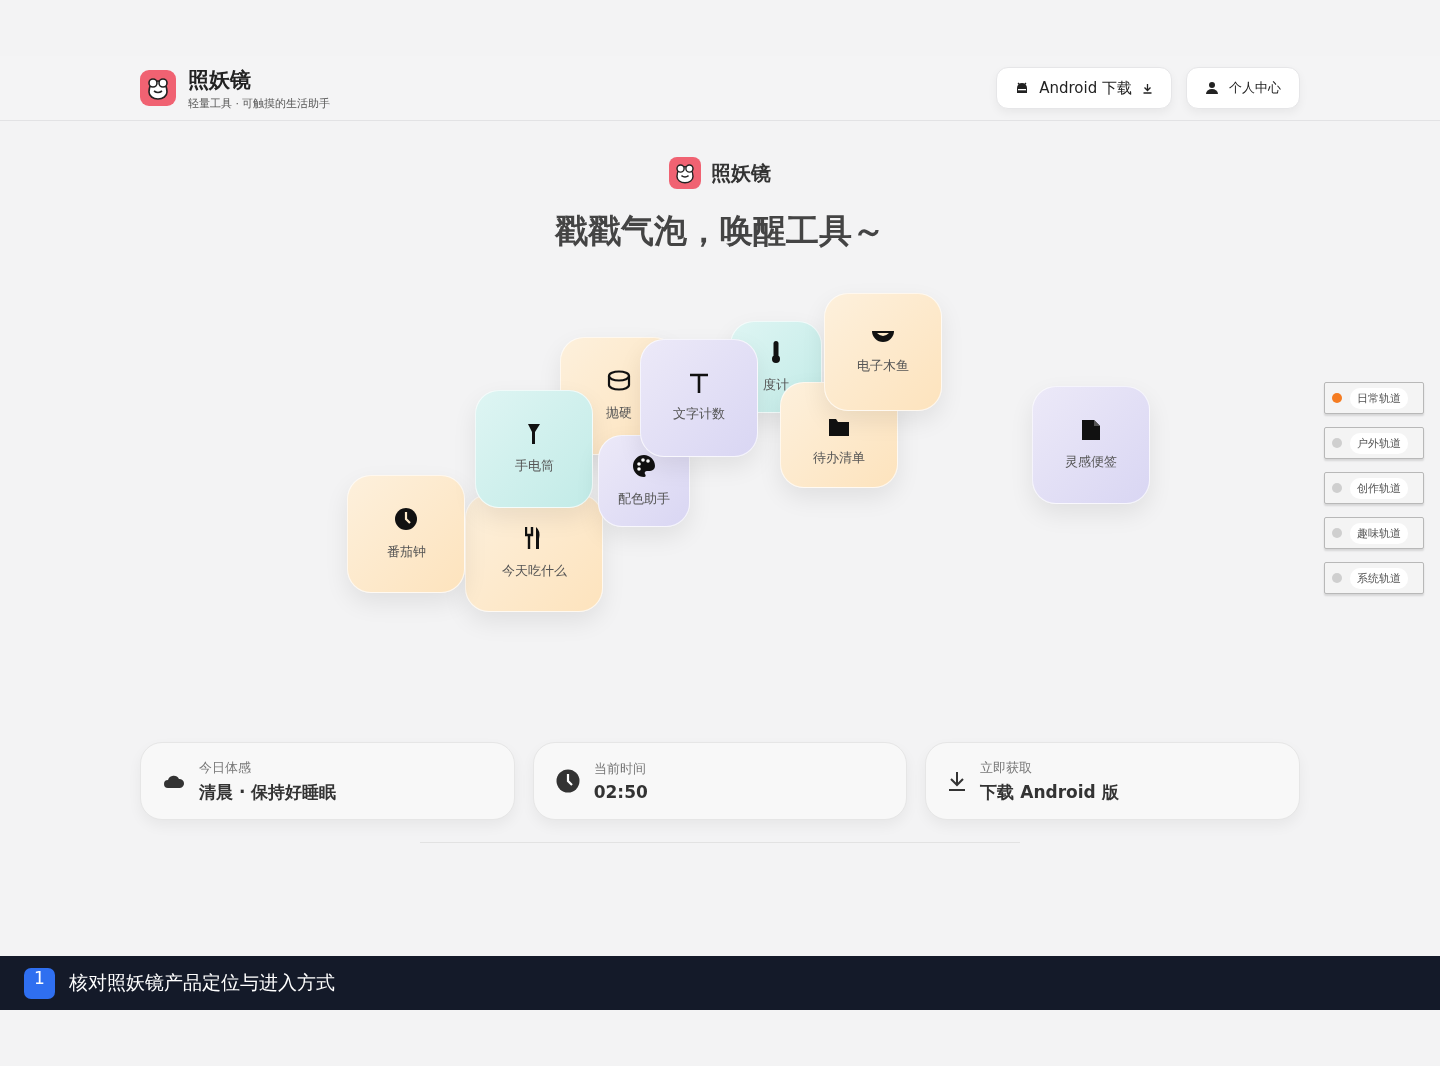 Image resolution: width=1440 pixels, height=1066 pixels. I want to click on user-icon, so click(1212, 88).